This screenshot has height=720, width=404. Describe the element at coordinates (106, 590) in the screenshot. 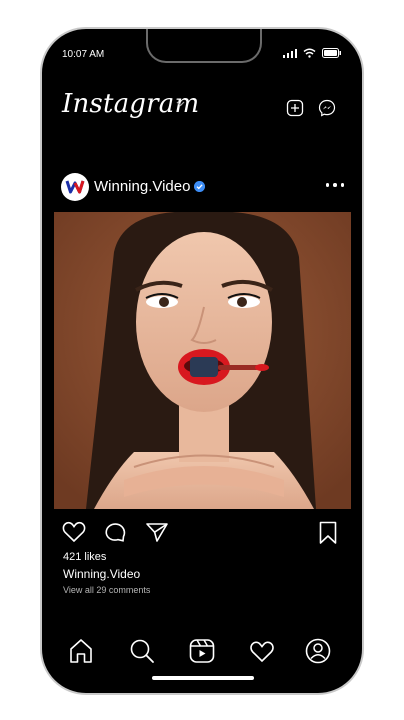

I see `view-comments-link: View all 29 comments` at that location.